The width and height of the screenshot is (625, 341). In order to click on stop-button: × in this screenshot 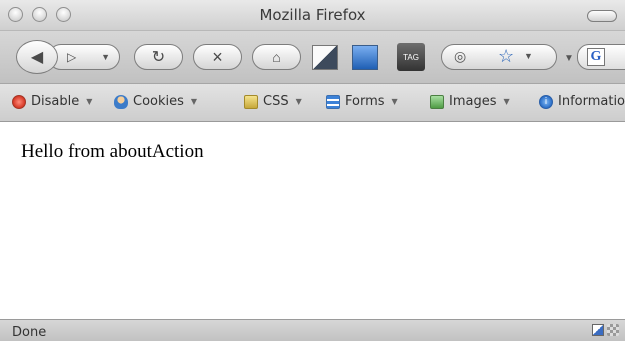, I will do `click(217, 57)`.